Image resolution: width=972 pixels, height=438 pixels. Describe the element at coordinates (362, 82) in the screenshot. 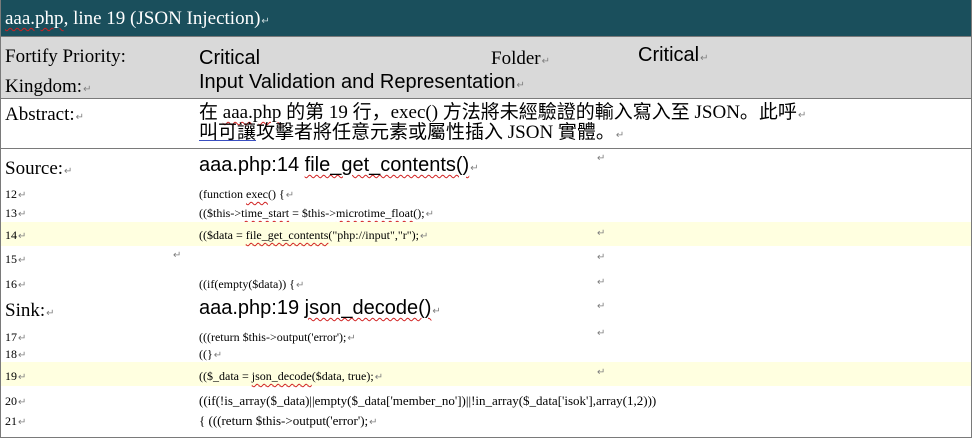

I see `kingdom-value: Input Validation and Representation↵` at that location.